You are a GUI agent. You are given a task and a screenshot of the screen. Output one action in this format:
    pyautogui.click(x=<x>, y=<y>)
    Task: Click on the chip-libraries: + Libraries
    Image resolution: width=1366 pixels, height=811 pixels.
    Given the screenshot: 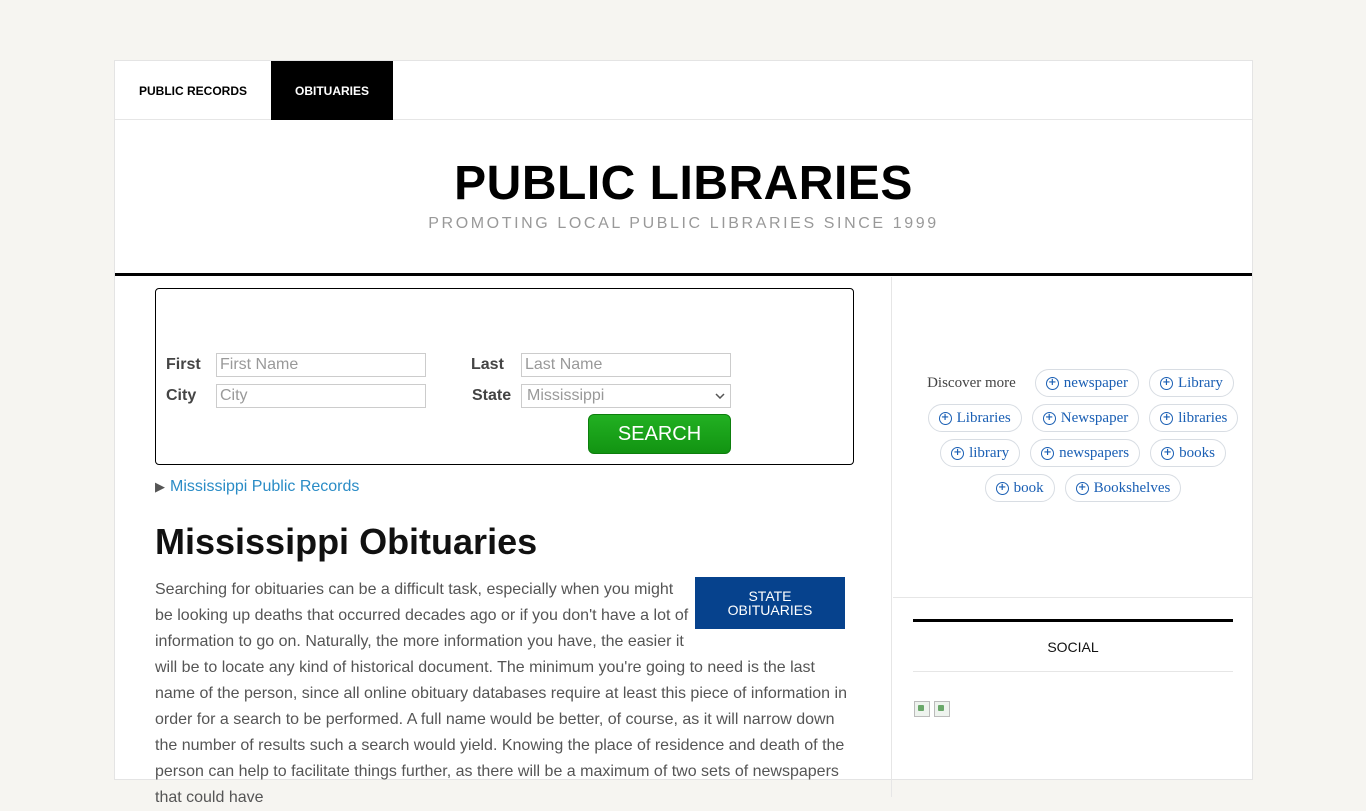 What is the action you would take?
    pyautogui.click(x=974, y=418)
    